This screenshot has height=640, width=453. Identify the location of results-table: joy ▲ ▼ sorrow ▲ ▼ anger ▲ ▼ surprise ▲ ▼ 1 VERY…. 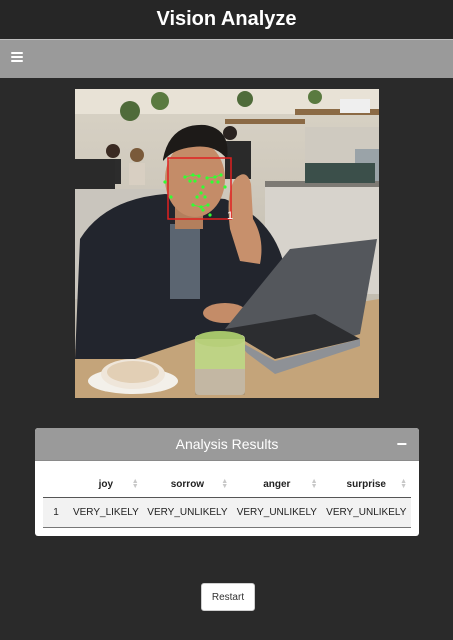
(227, 499).